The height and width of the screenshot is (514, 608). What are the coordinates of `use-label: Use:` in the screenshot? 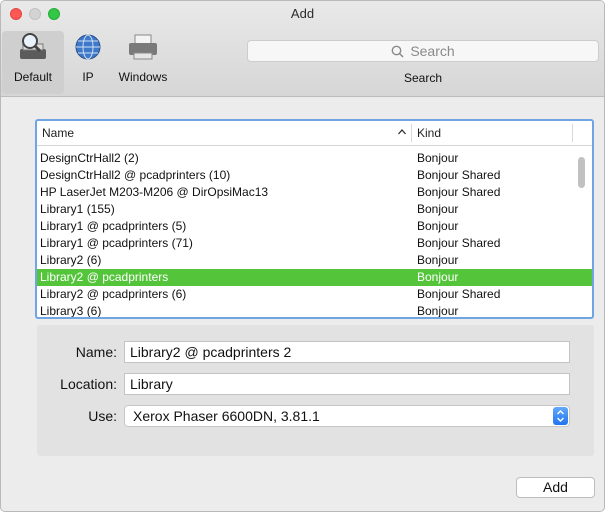 It's located at (102, 416).